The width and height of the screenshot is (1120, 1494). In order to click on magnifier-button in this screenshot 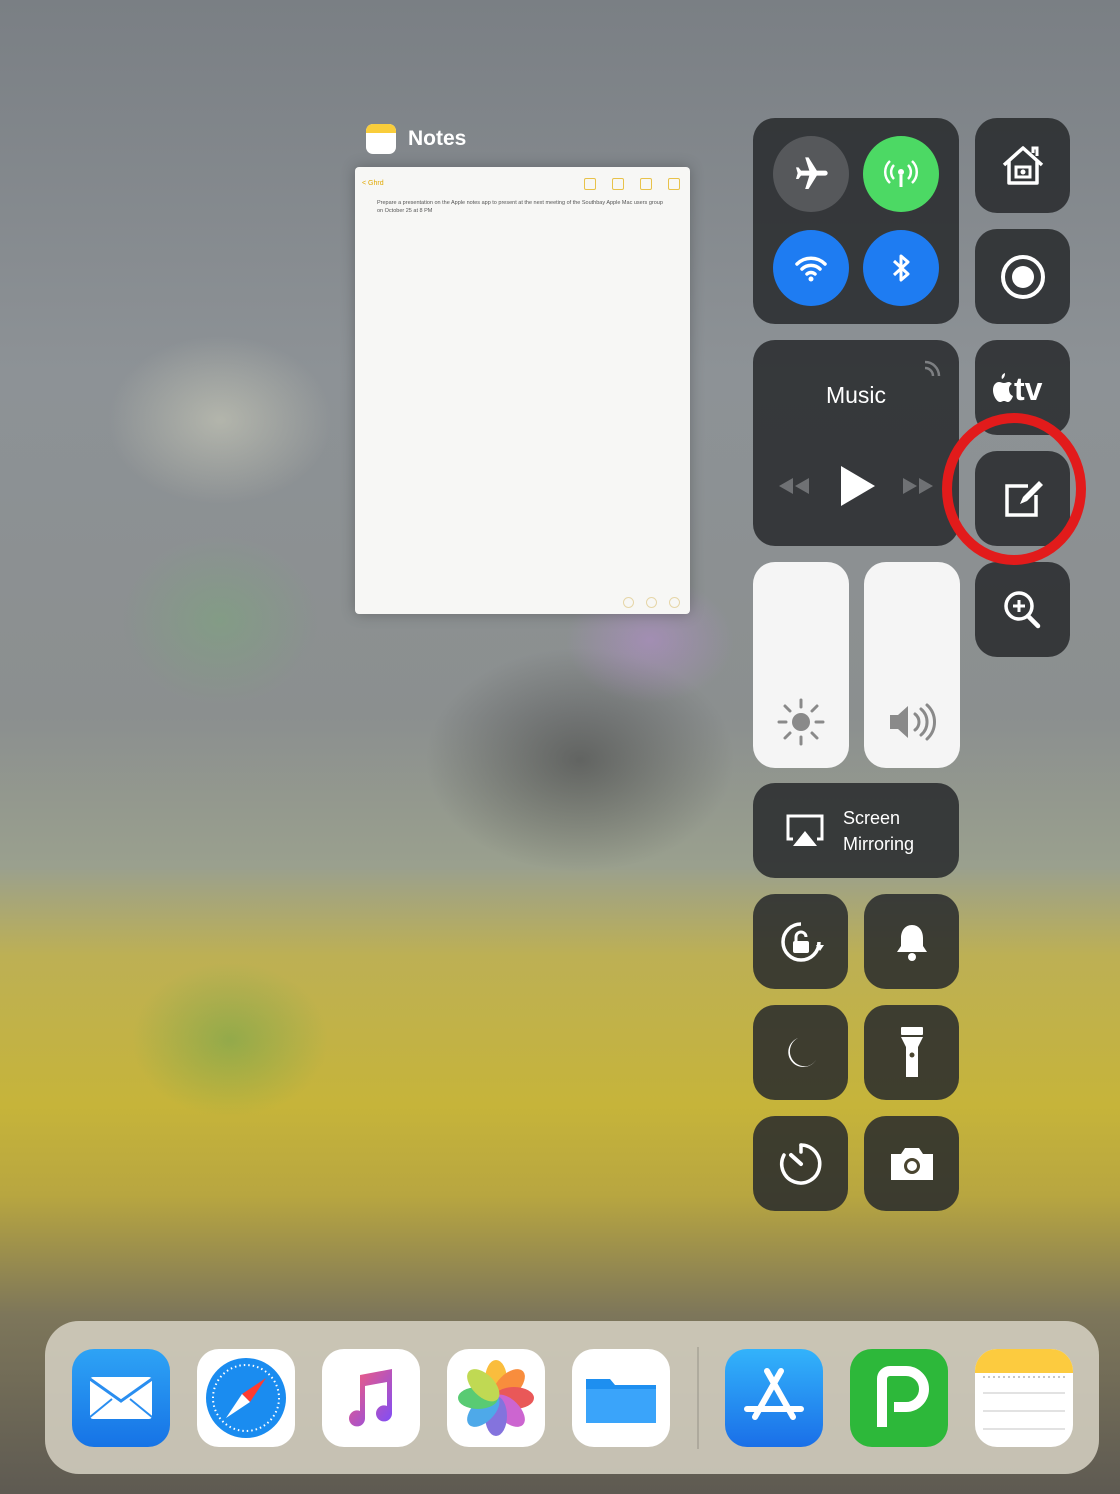, I will do `click(1022, 609)`.